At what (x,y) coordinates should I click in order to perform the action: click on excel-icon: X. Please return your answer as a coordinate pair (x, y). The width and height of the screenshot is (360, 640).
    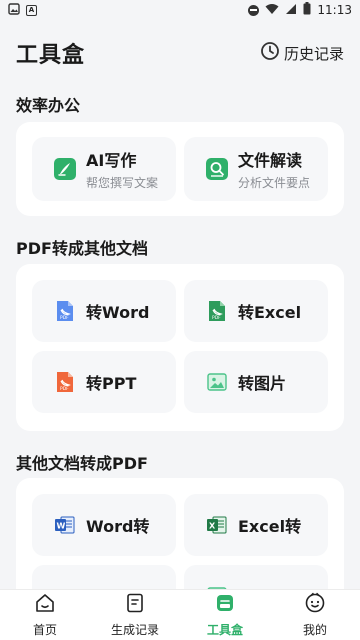
    Looking at the image, I should click on (217, 525).